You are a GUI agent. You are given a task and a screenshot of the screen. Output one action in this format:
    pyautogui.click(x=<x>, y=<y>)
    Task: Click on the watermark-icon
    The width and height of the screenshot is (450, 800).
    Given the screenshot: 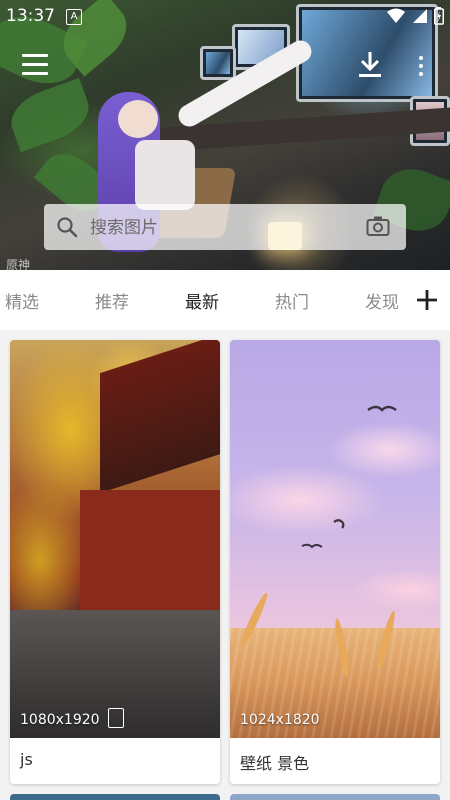 What is the action you would take?
    pyautogui.click(x=116, y=718)
    